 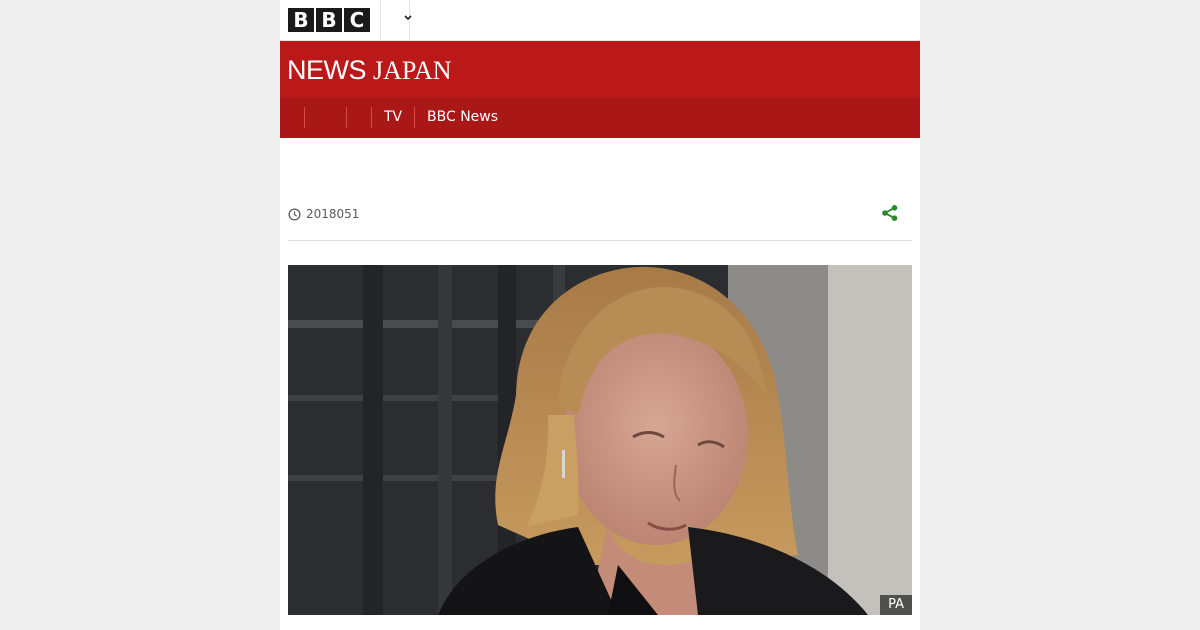 I want to click on divider, so click(x=600, y=240).